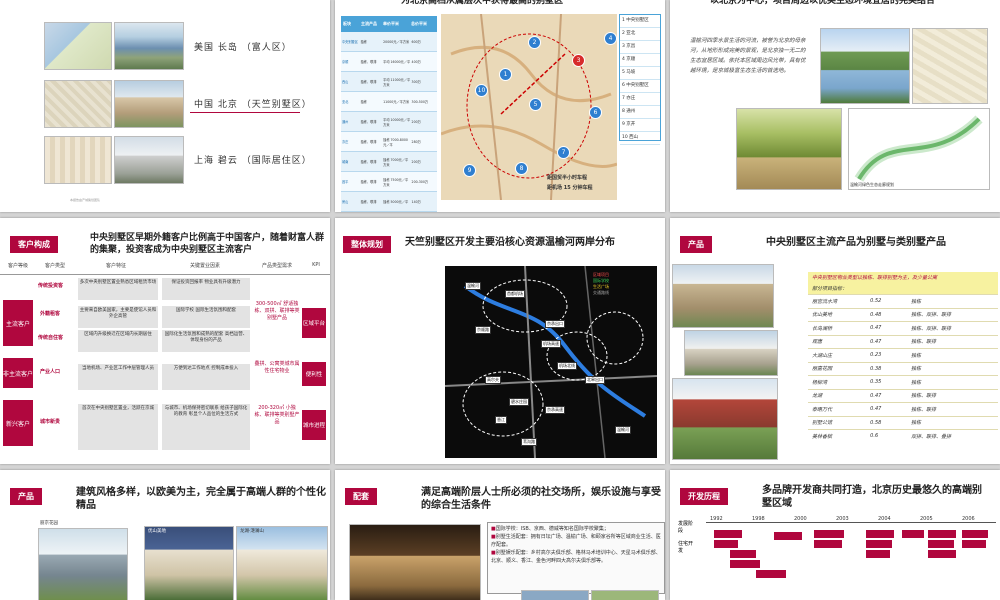 Image resolution: width=1000 pixels, height=600 pixels. I want to click on table-cell: 京顺, so click(345, 62).